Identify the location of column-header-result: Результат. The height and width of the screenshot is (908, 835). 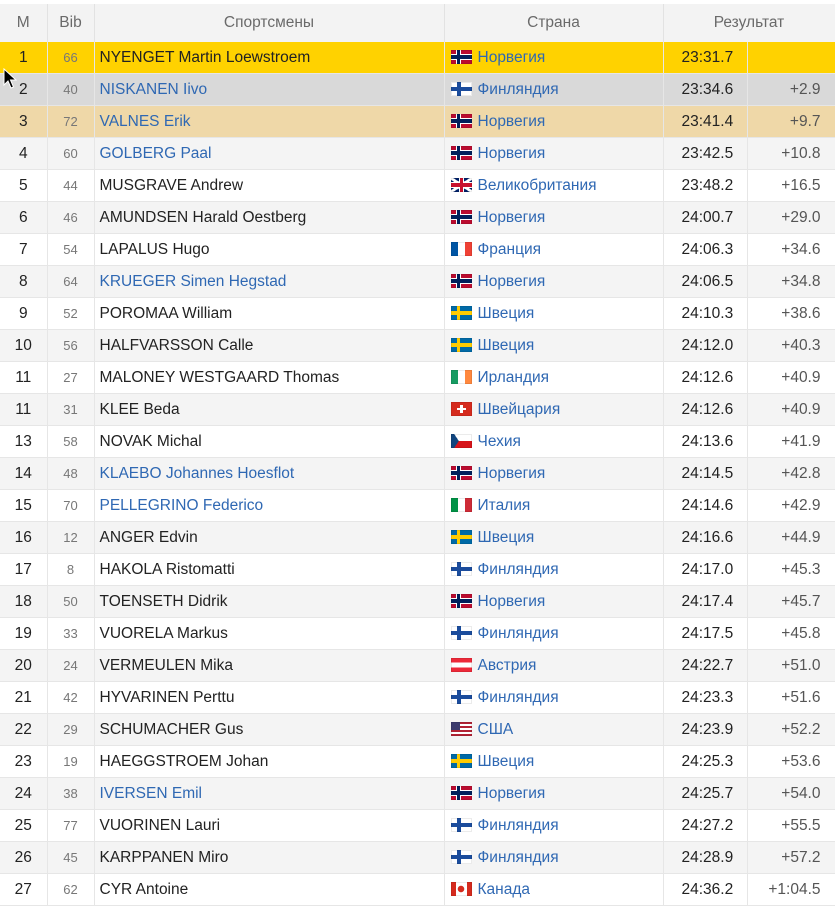
(749, 23).